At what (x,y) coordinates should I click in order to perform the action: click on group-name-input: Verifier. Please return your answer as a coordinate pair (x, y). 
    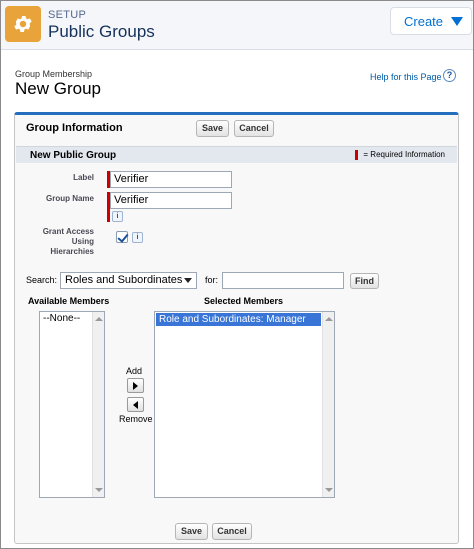
    Looking at the image, I should click on (171, 200).